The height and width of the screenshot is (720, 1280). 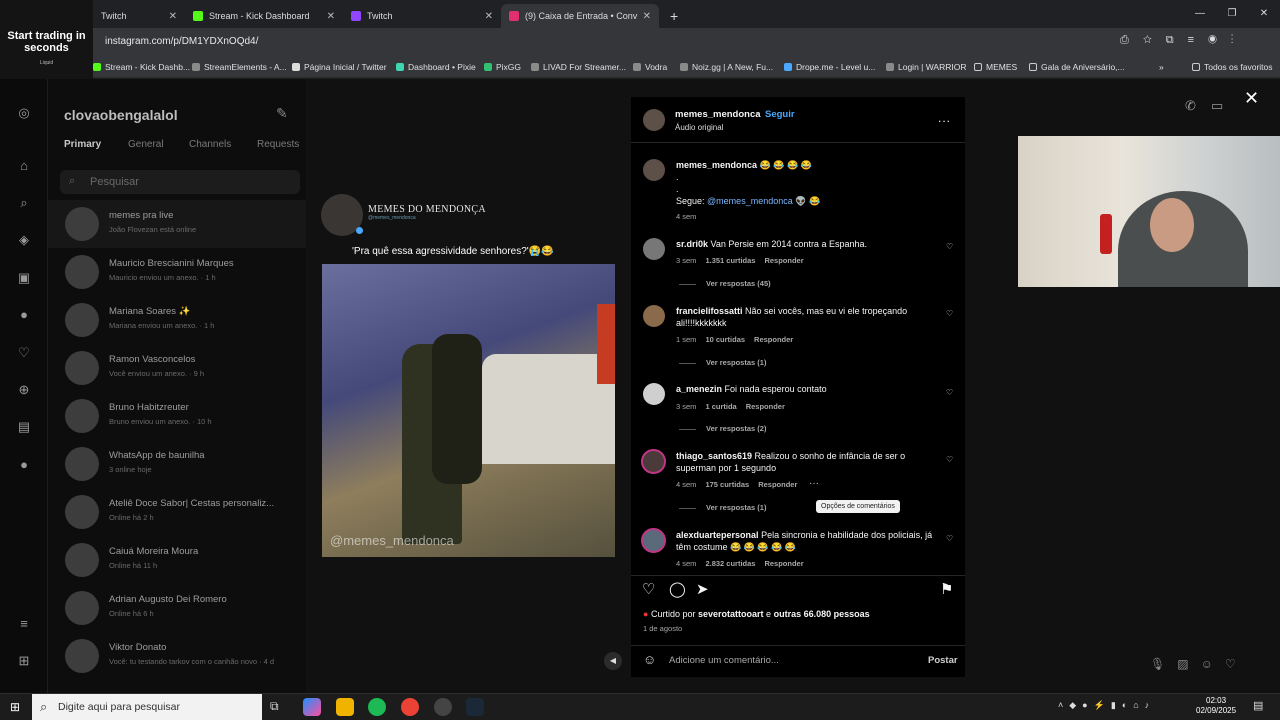 I want to click on comment-likes: 1.351 curtidas, so click(x=730, y=260).